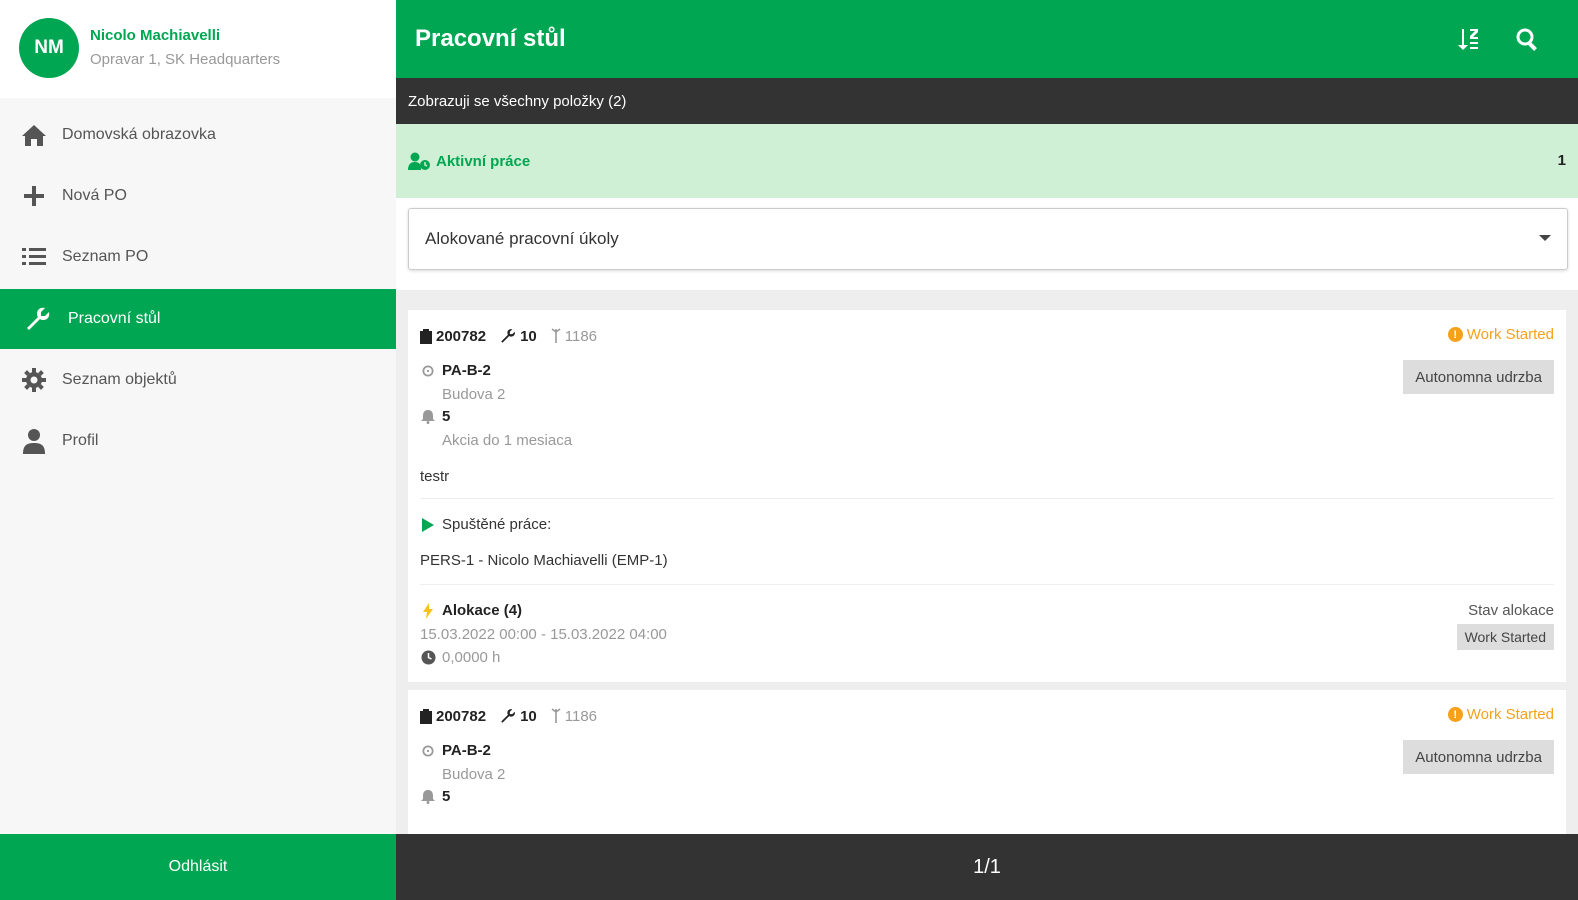  What do you see at coordinates (94, 195) in the screenshot?
I see `sidebar-item-label: Nová PO` at bounding box center [94, 195].